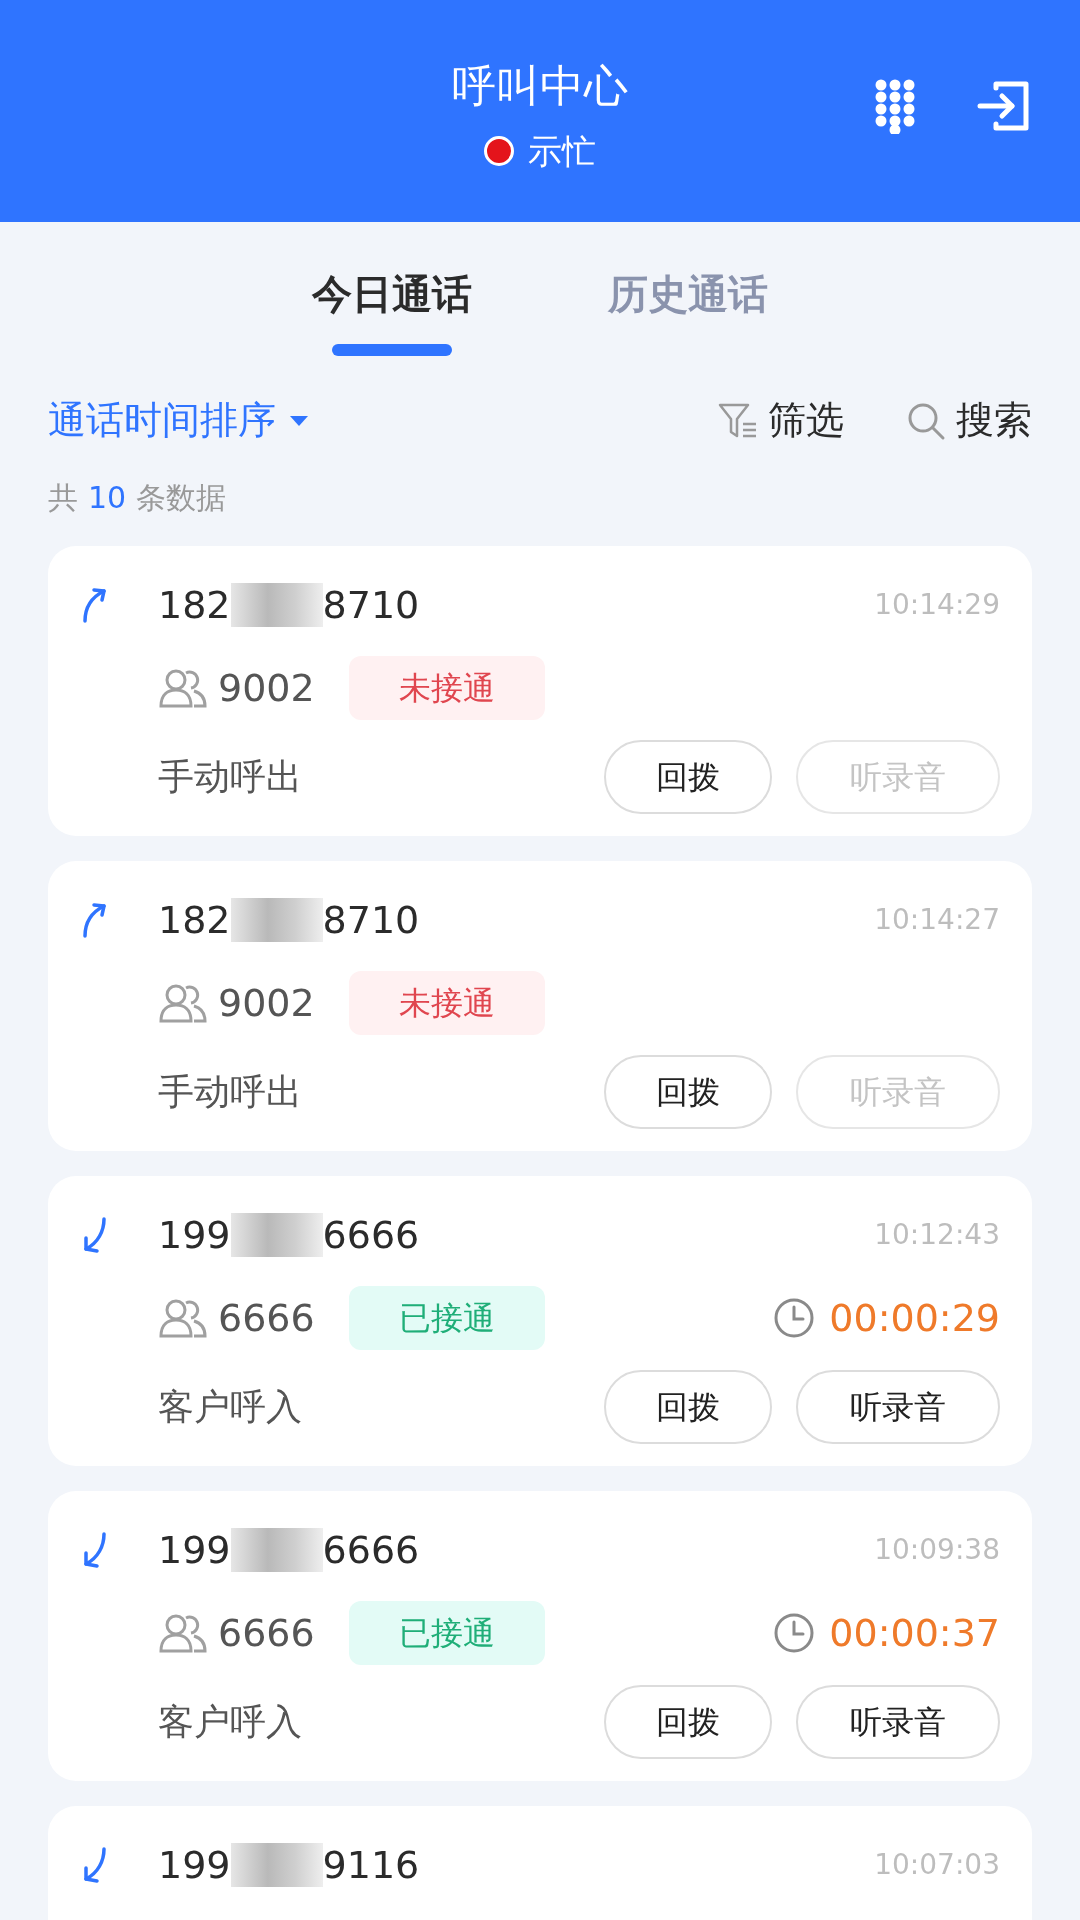  I want to click on search-button: 搜索, so click(969, 420).